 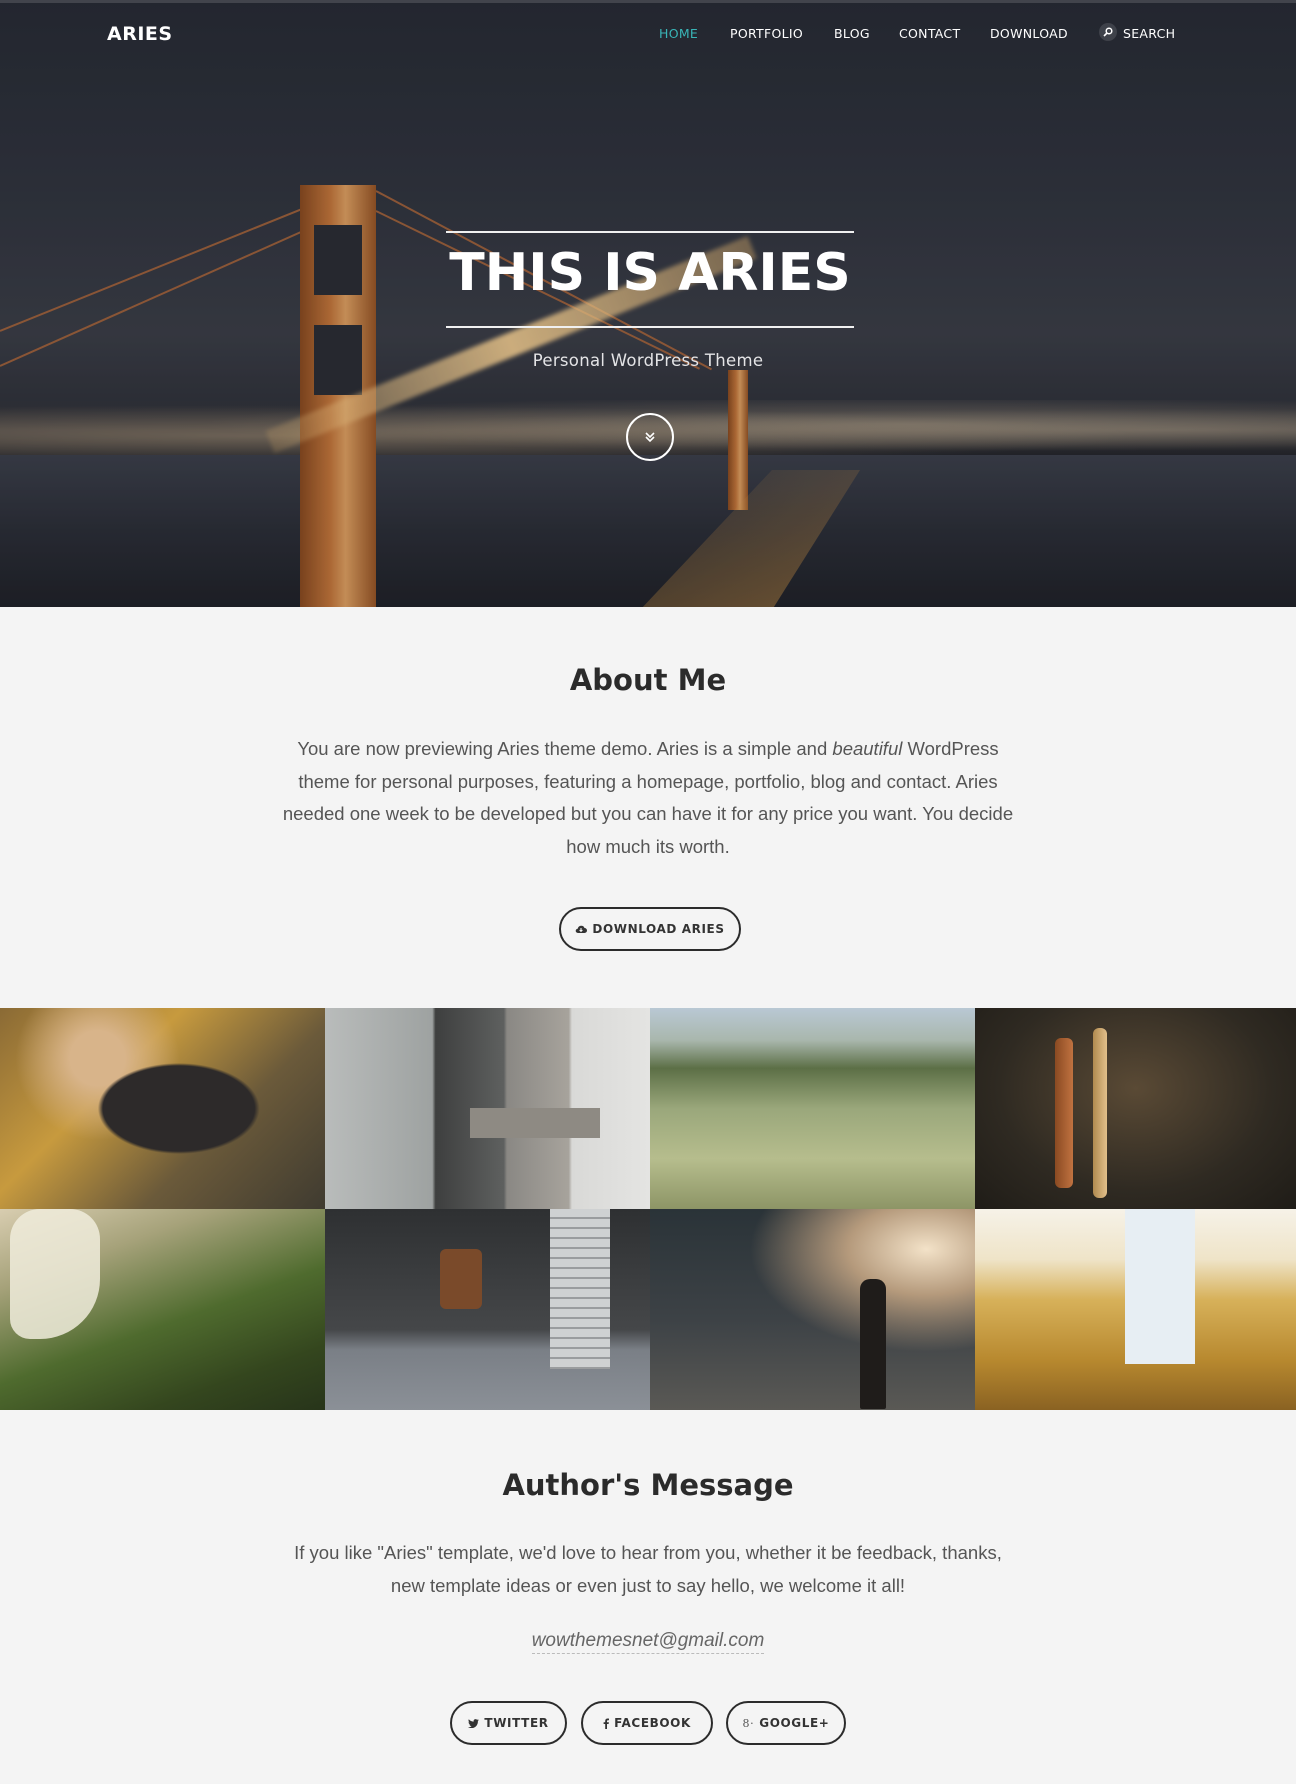 What do you see at coordinates (648, 680) in the screenshot?
I see `about-title: About Me` at bounding box center [648, 680].